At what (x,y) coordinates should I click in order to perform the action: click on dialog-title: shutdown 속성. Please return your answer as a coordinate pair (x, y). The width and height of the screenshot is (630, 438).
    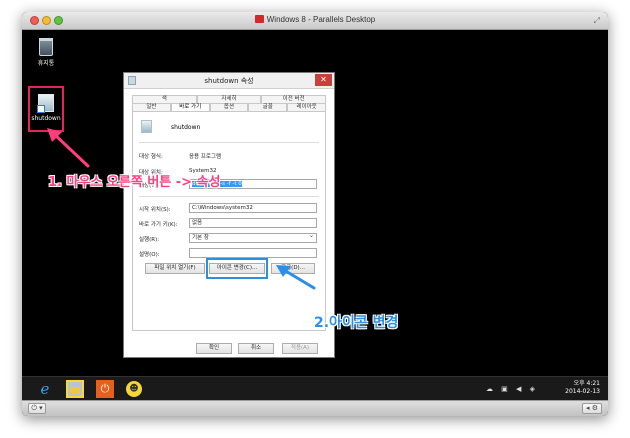
    Looking at the image, I should click on (229, 81).